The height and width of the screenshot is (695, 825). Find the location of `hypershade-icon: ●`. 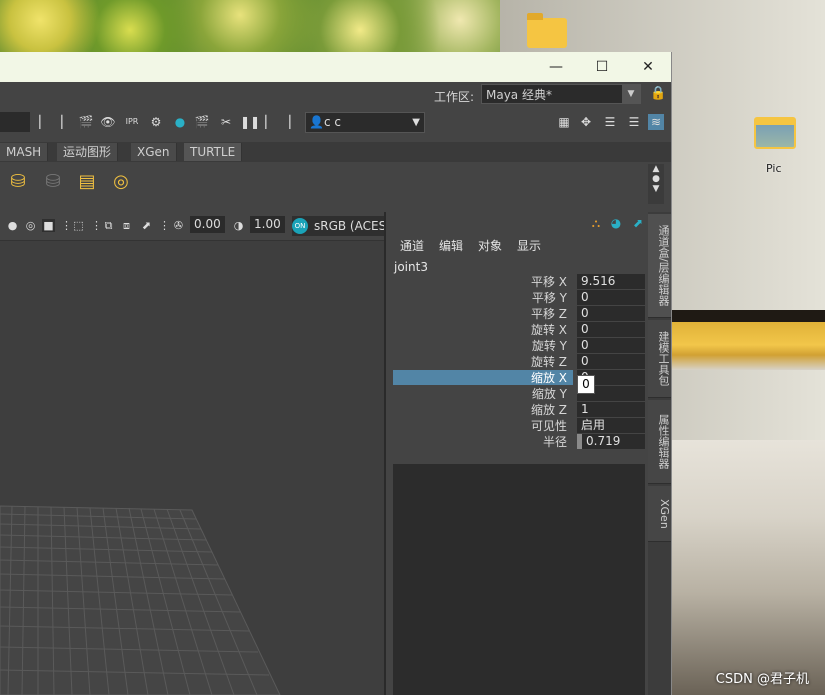

hypershade-icon: ● is located at coordinates (180, 122).